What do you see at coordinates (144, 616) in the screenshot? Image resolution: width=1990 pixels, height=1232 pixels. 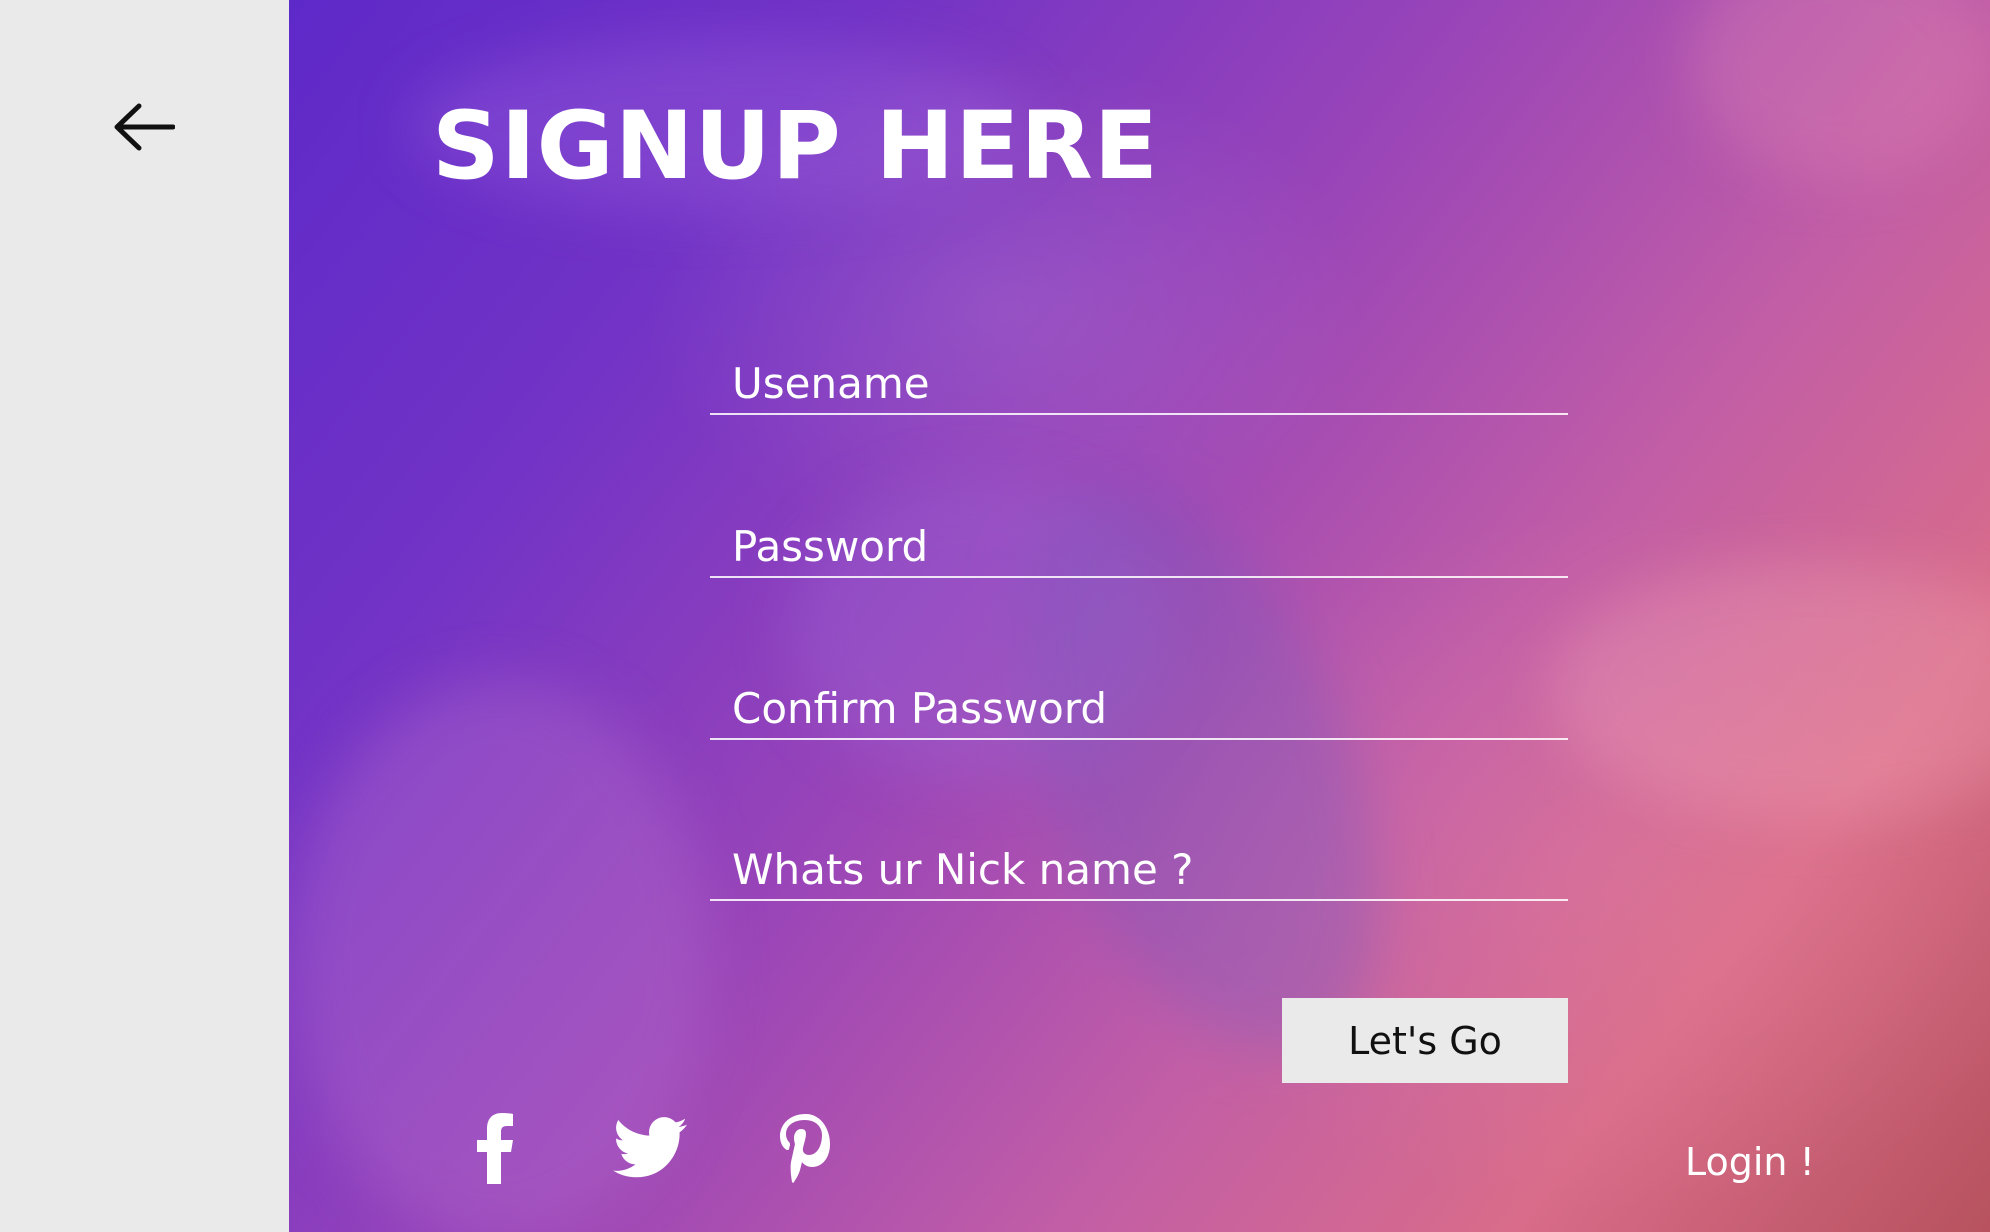 I see `sidebar` at bounding box center [144, 616].